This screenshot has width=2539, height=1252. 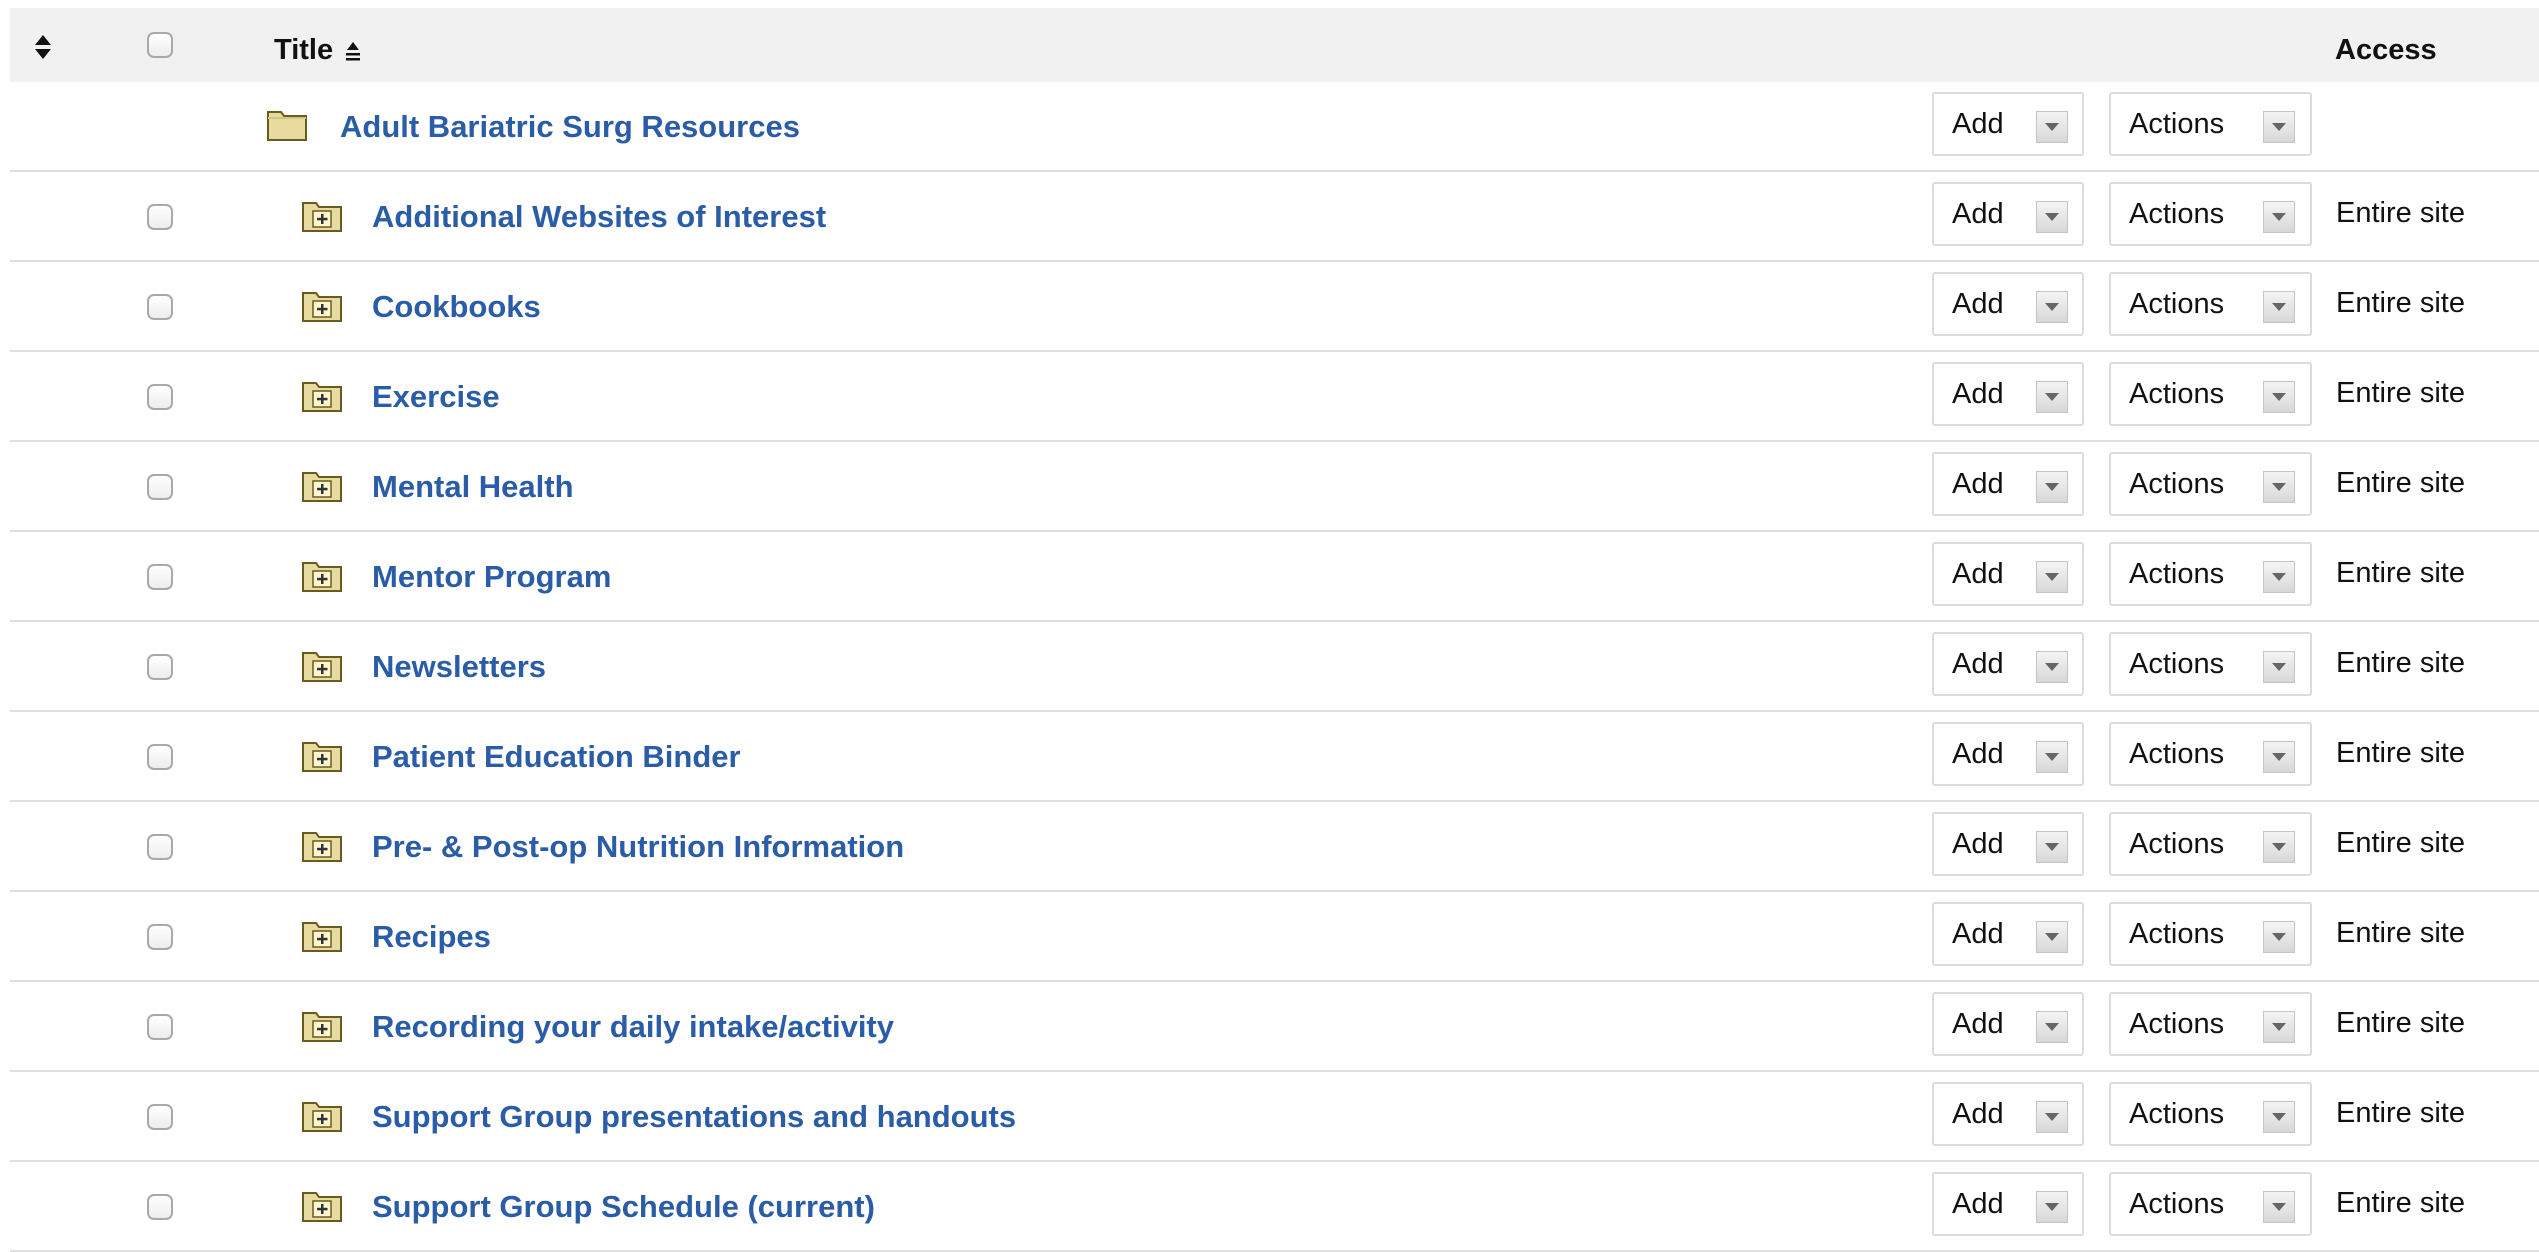 What do you see at coordinates (473, 487) in the screenshot?
I see `folder-link: Mental Health` at bounding box center [473, 487].